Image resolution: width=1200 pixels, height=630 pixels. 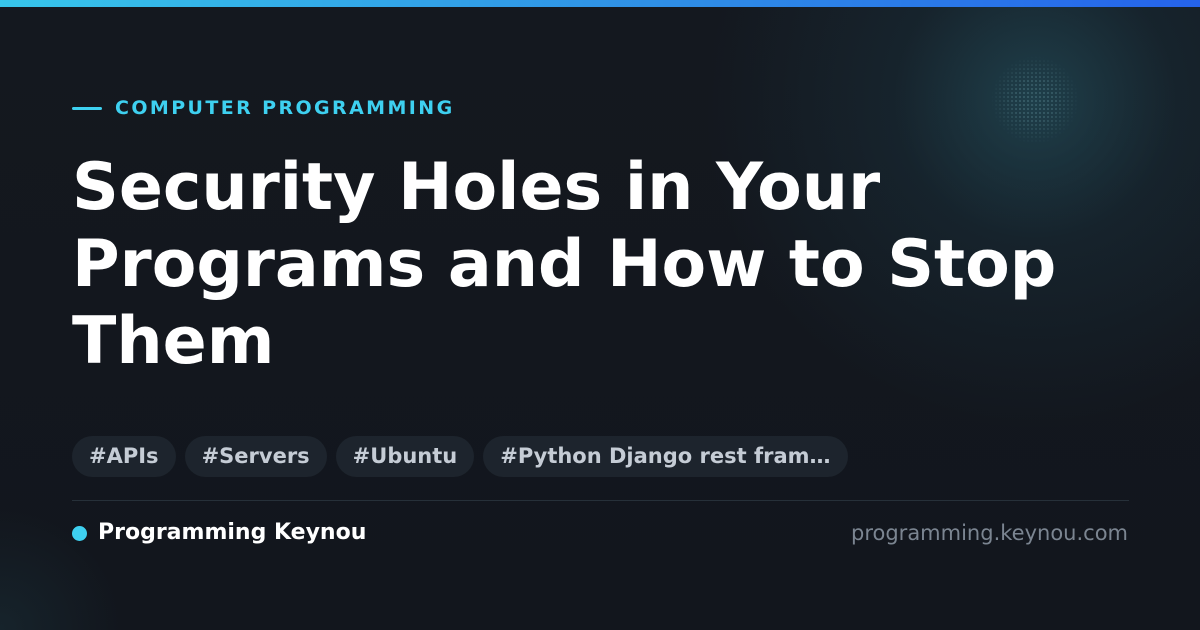 I want to click on brand: Programming Keynou, so click(x=219, y=533).